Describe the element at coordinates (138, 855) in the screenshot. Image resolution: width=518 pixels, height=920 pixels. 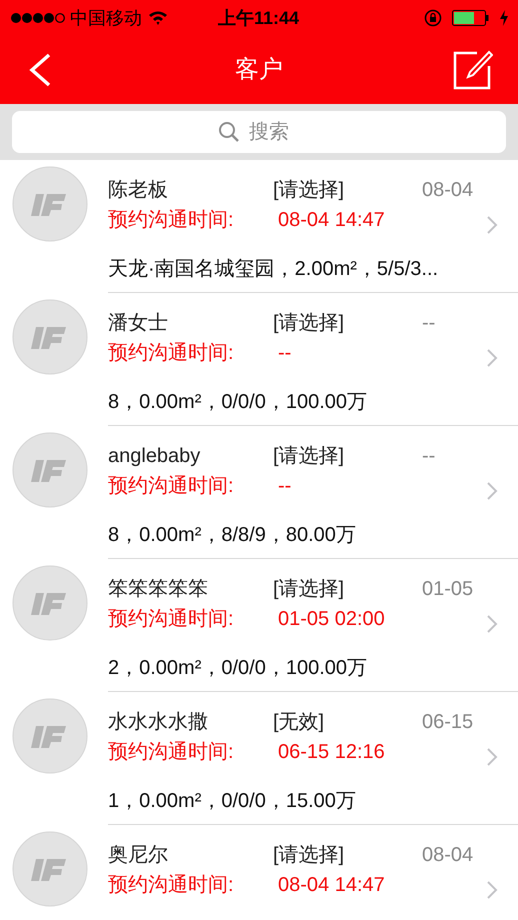
I see `customer-name: 奥尼尔` at that location.